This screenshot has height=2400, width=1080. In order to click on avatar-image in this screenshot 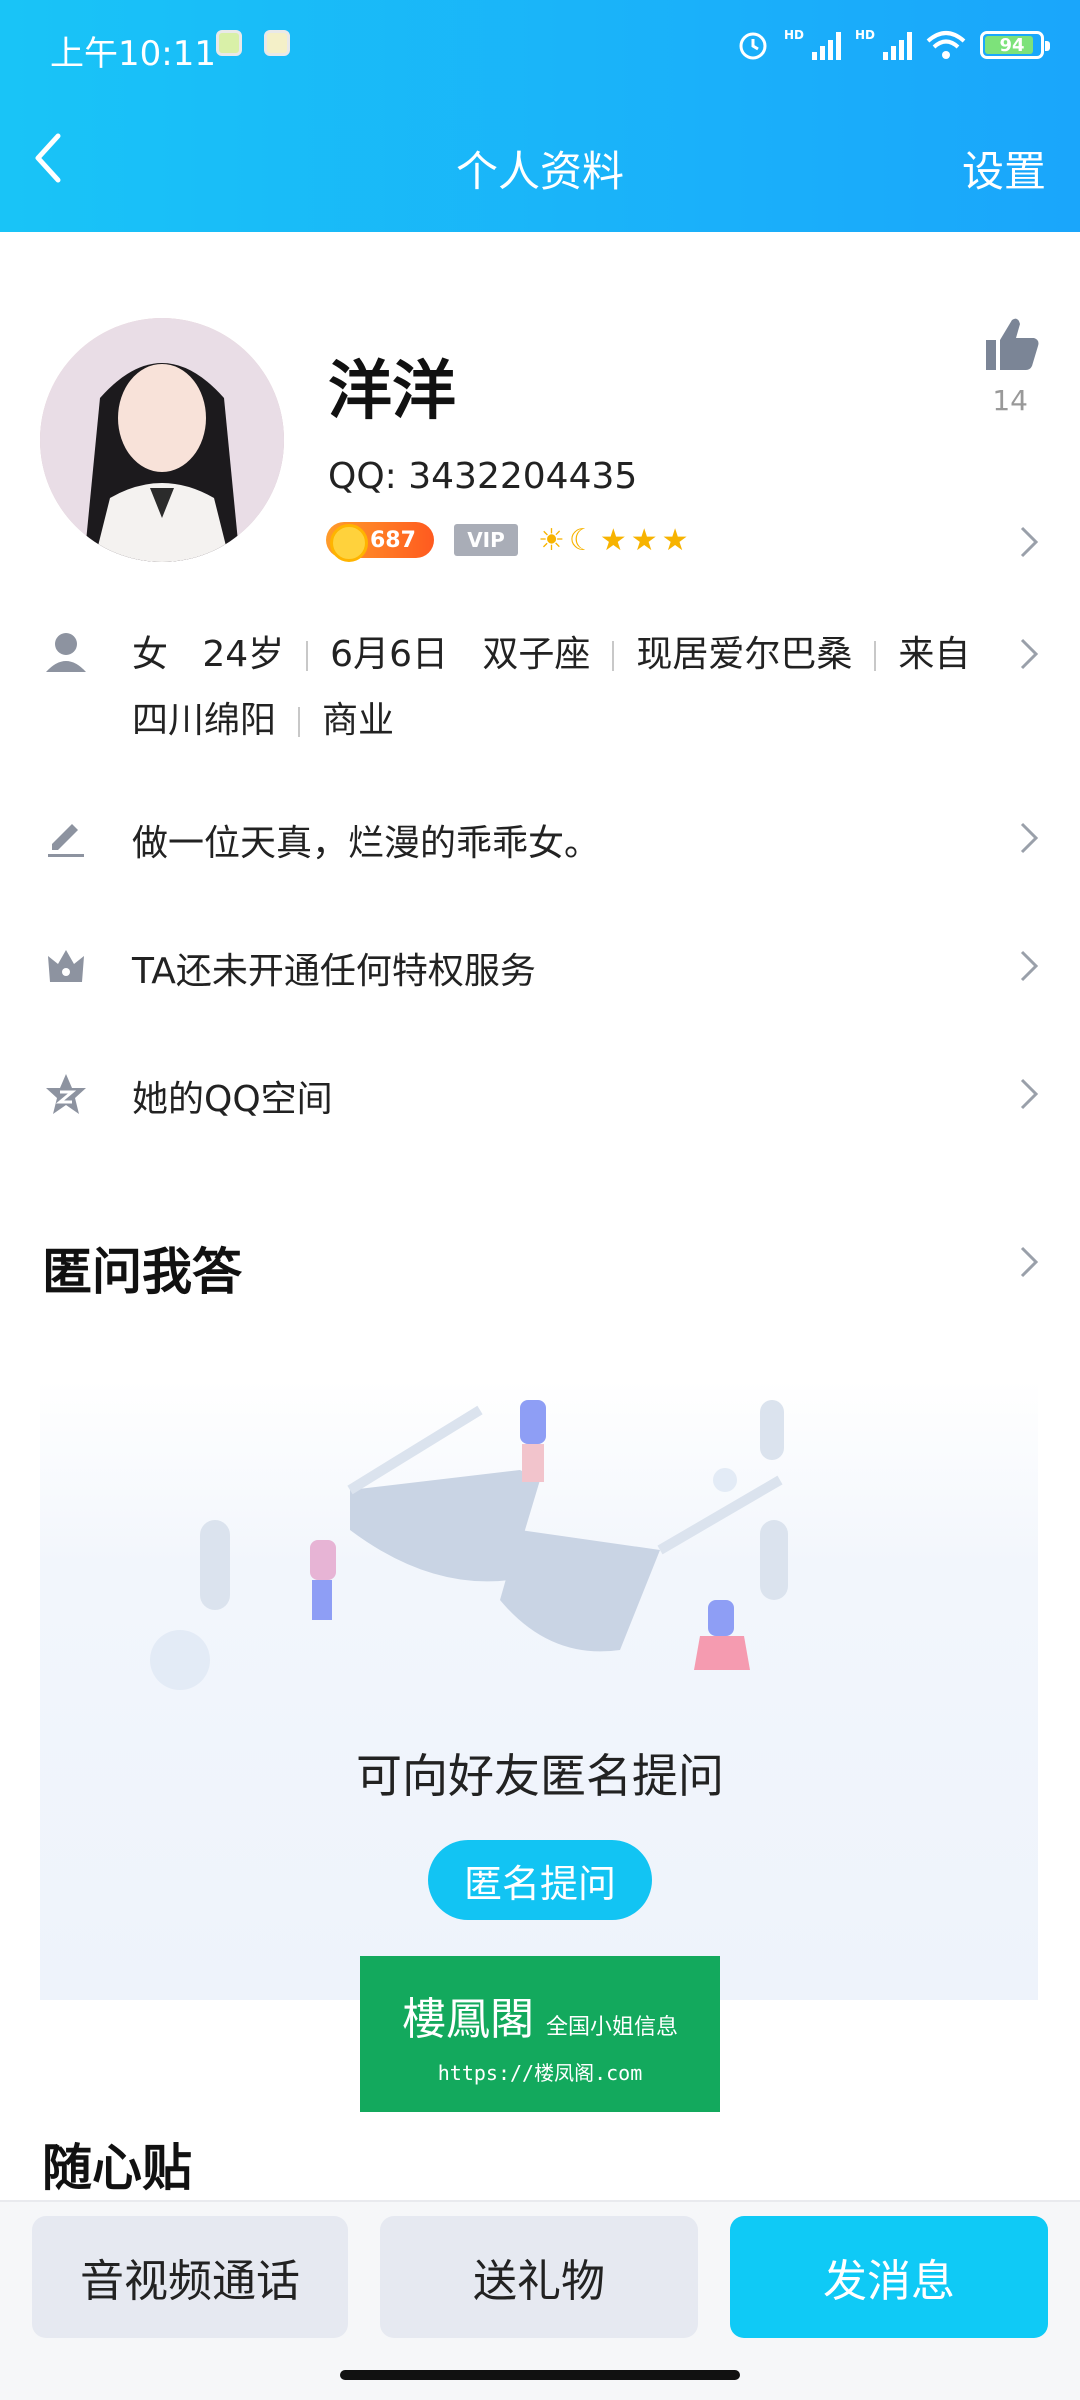, I will do `click(162, 440)`.